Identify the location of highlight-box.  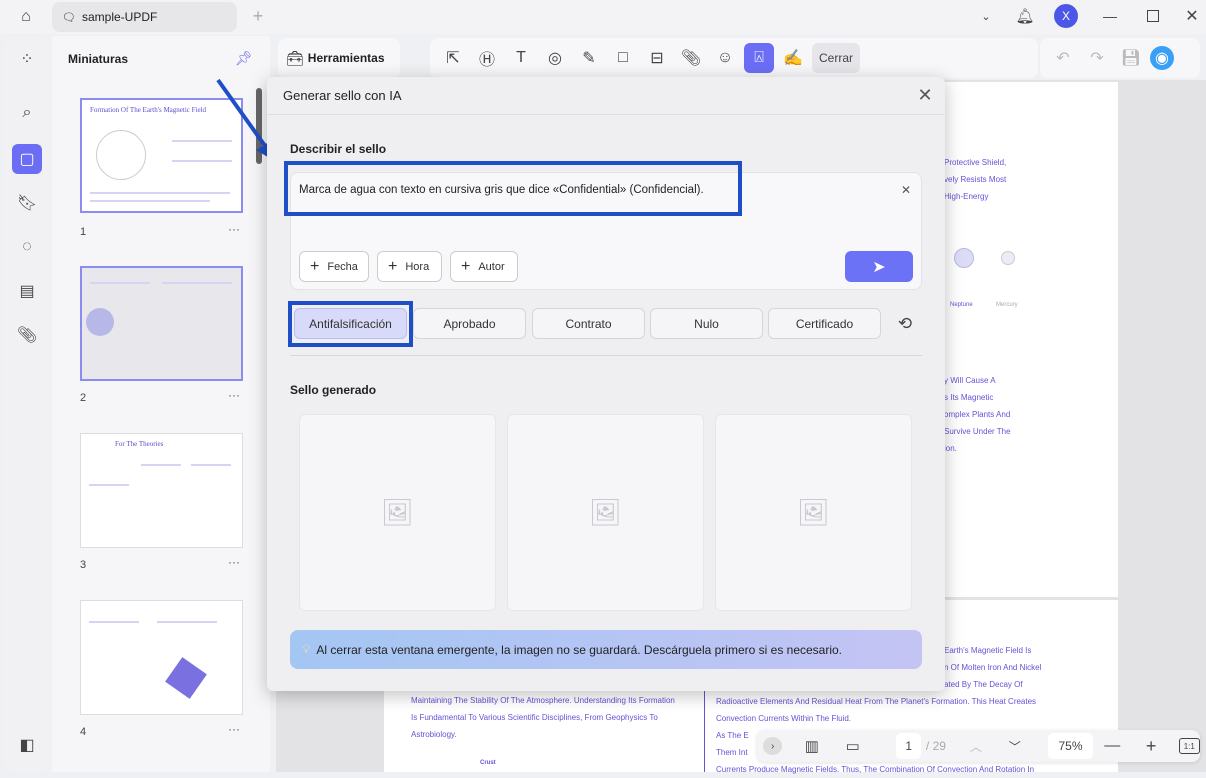
(350, 324).